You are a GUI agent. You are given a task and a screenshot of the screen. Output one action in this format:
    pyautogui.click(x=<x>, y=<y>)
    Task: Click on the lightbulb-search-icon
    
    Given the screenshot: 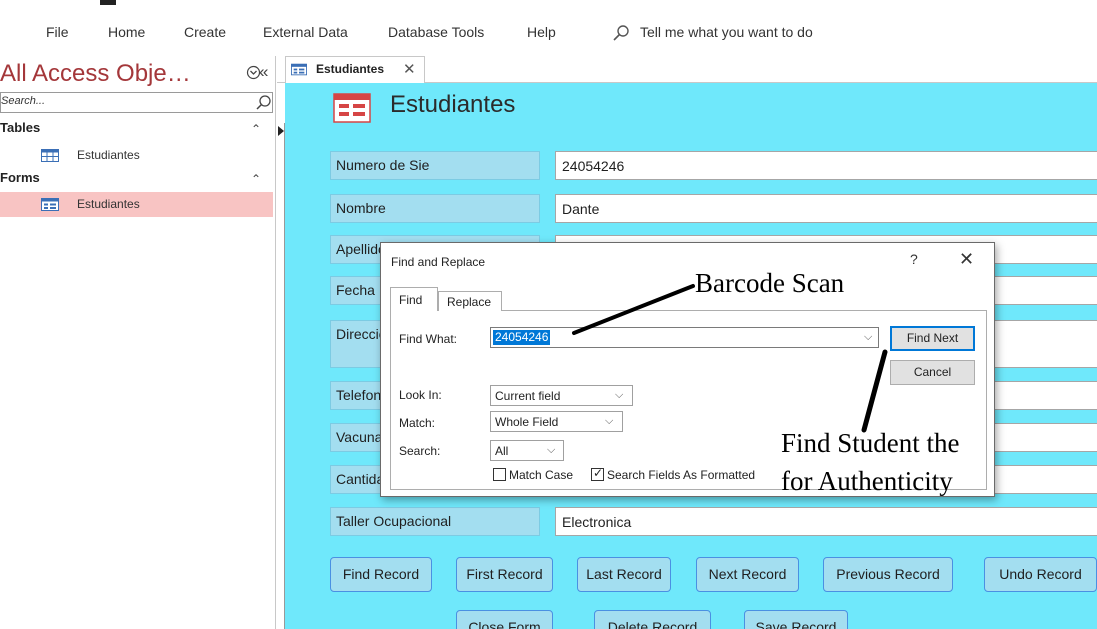 What is the action you would take?
    pyautogui.click(x=621, y=33)
    